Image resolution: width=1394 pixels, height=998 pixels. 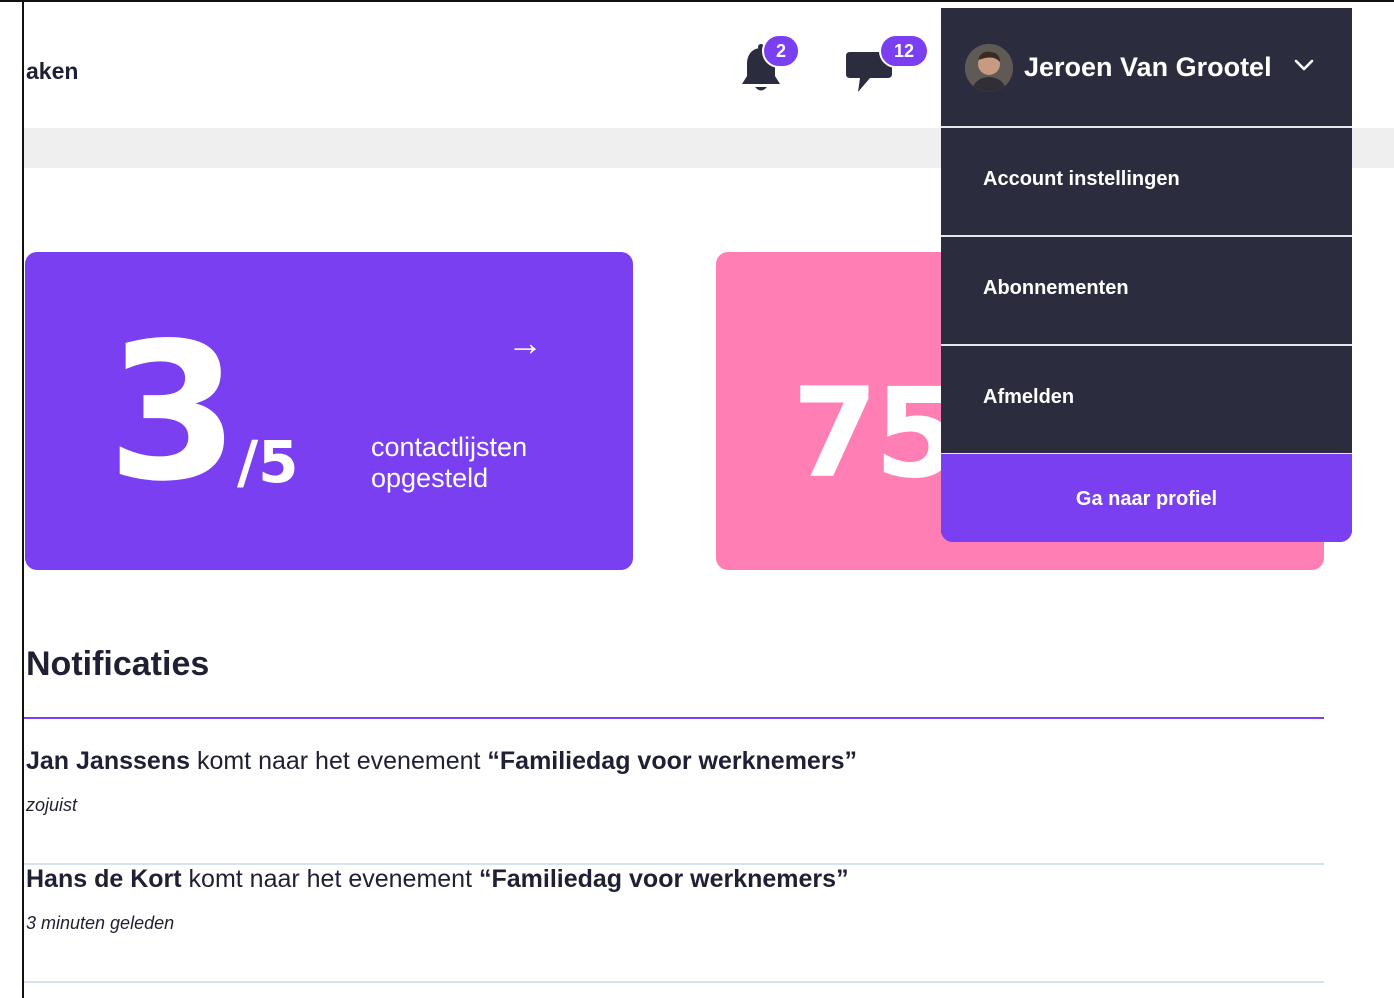 What do you see at coordinates (329, 411) in the screenshot?
I see `contact-lists-stat-card: 3 /5 contactlijsten opgesteld →` at bounding box center [329, 411].